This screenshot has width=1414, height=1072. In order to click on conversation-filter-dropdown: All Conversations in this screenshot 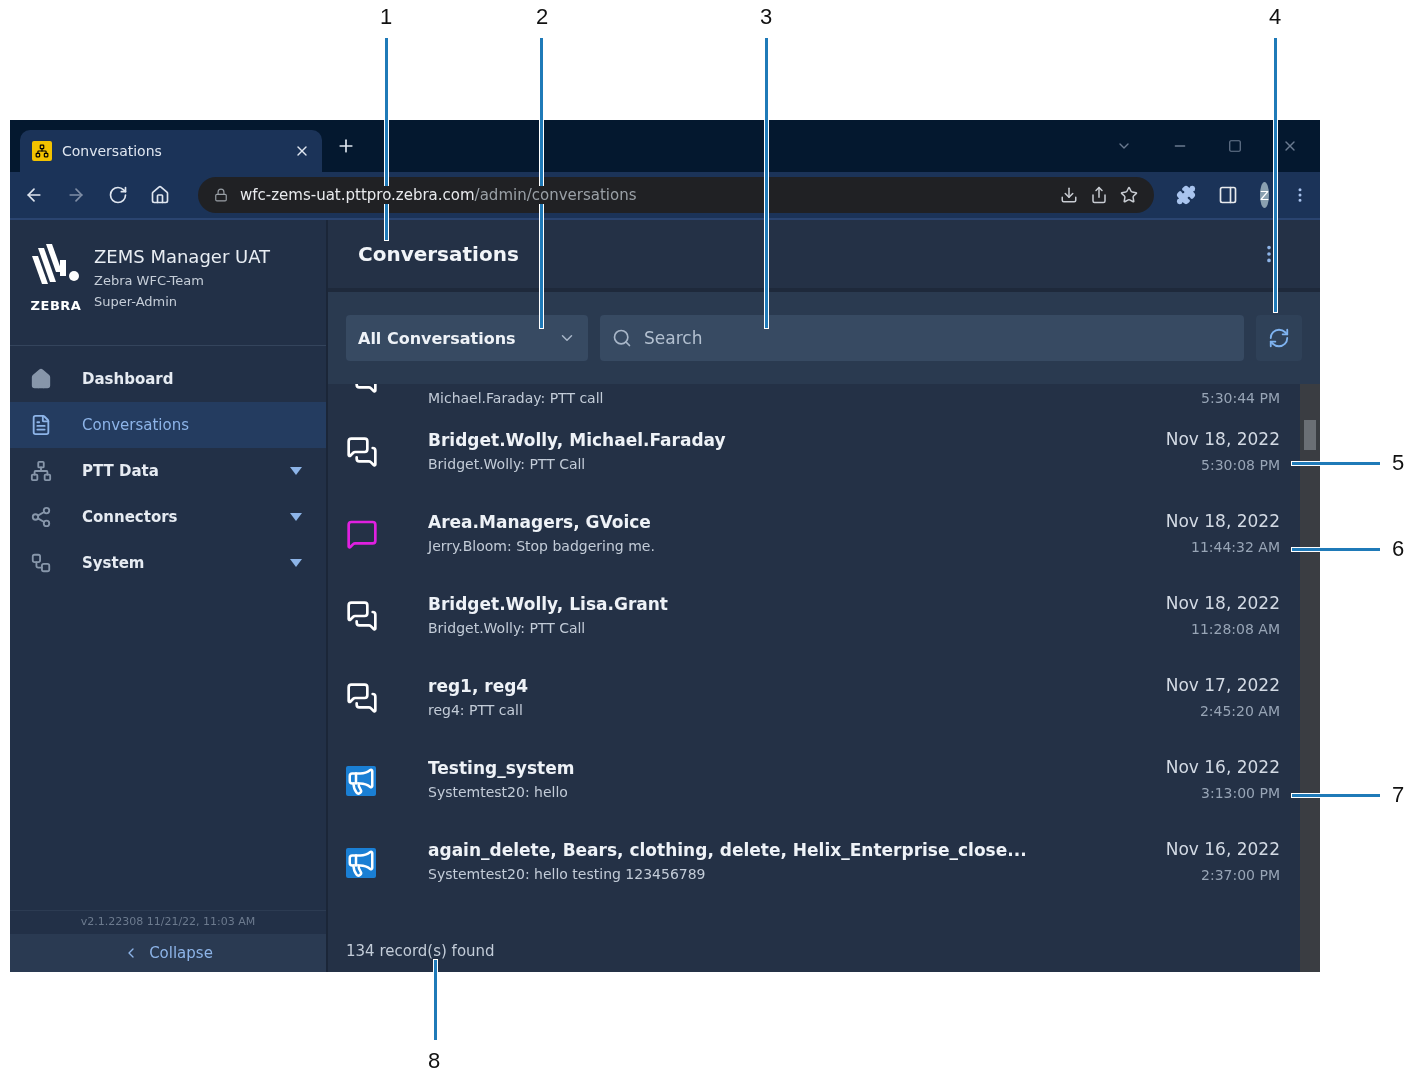, I will do `click(467, 338)`.